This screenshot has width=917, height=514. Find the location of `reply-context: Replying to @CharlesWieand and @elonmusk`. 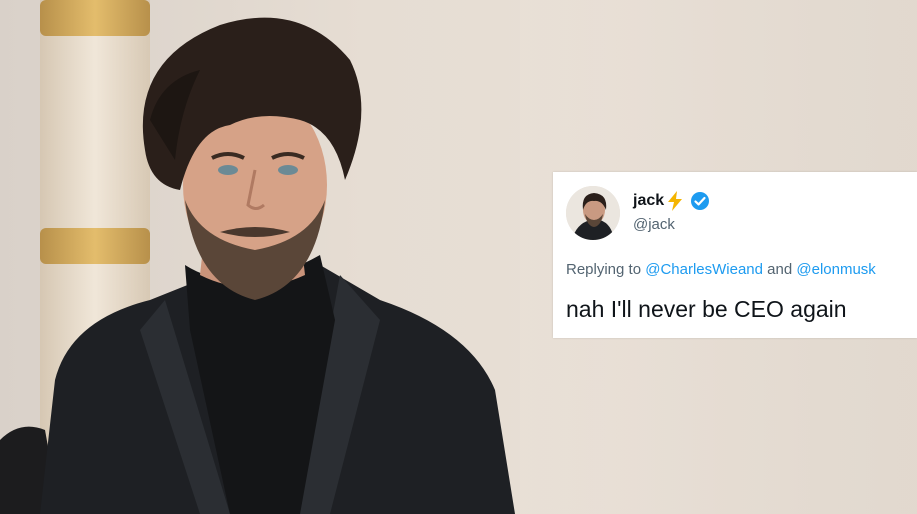

reply-context: Replying to @CharlesWieand and @elonmusk is located at coordinates (721, 269).